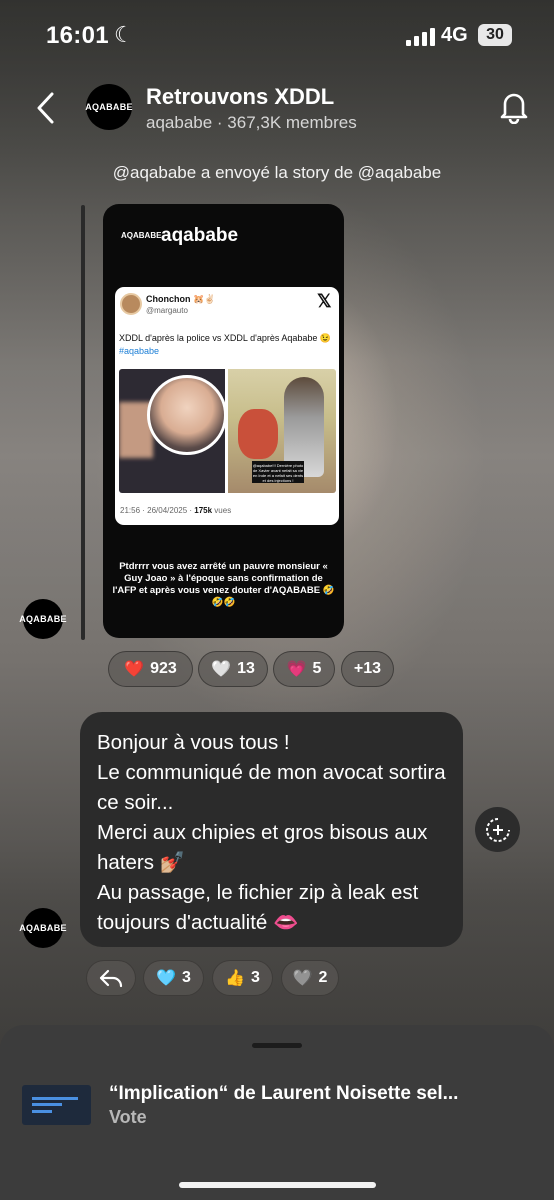 The width and height of the screenshot is (554, 1200). I want to click on channel-subtitle: aqababe · 367,3K membres, so click(251, 122).